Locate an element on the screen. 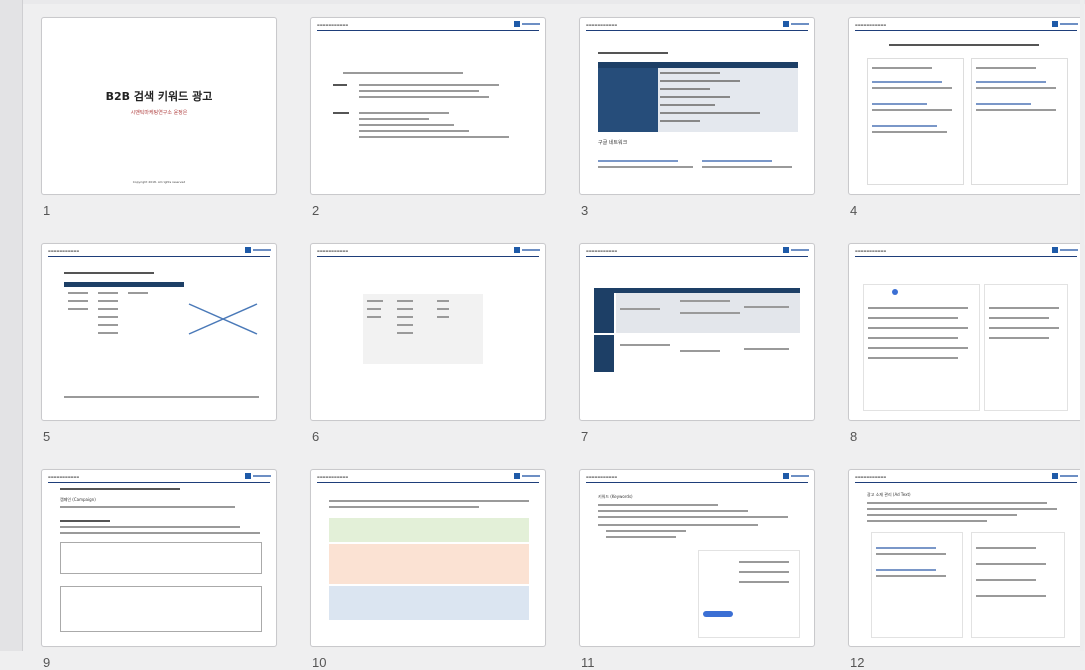  table-band-orange is located at coordinates (429, 564).